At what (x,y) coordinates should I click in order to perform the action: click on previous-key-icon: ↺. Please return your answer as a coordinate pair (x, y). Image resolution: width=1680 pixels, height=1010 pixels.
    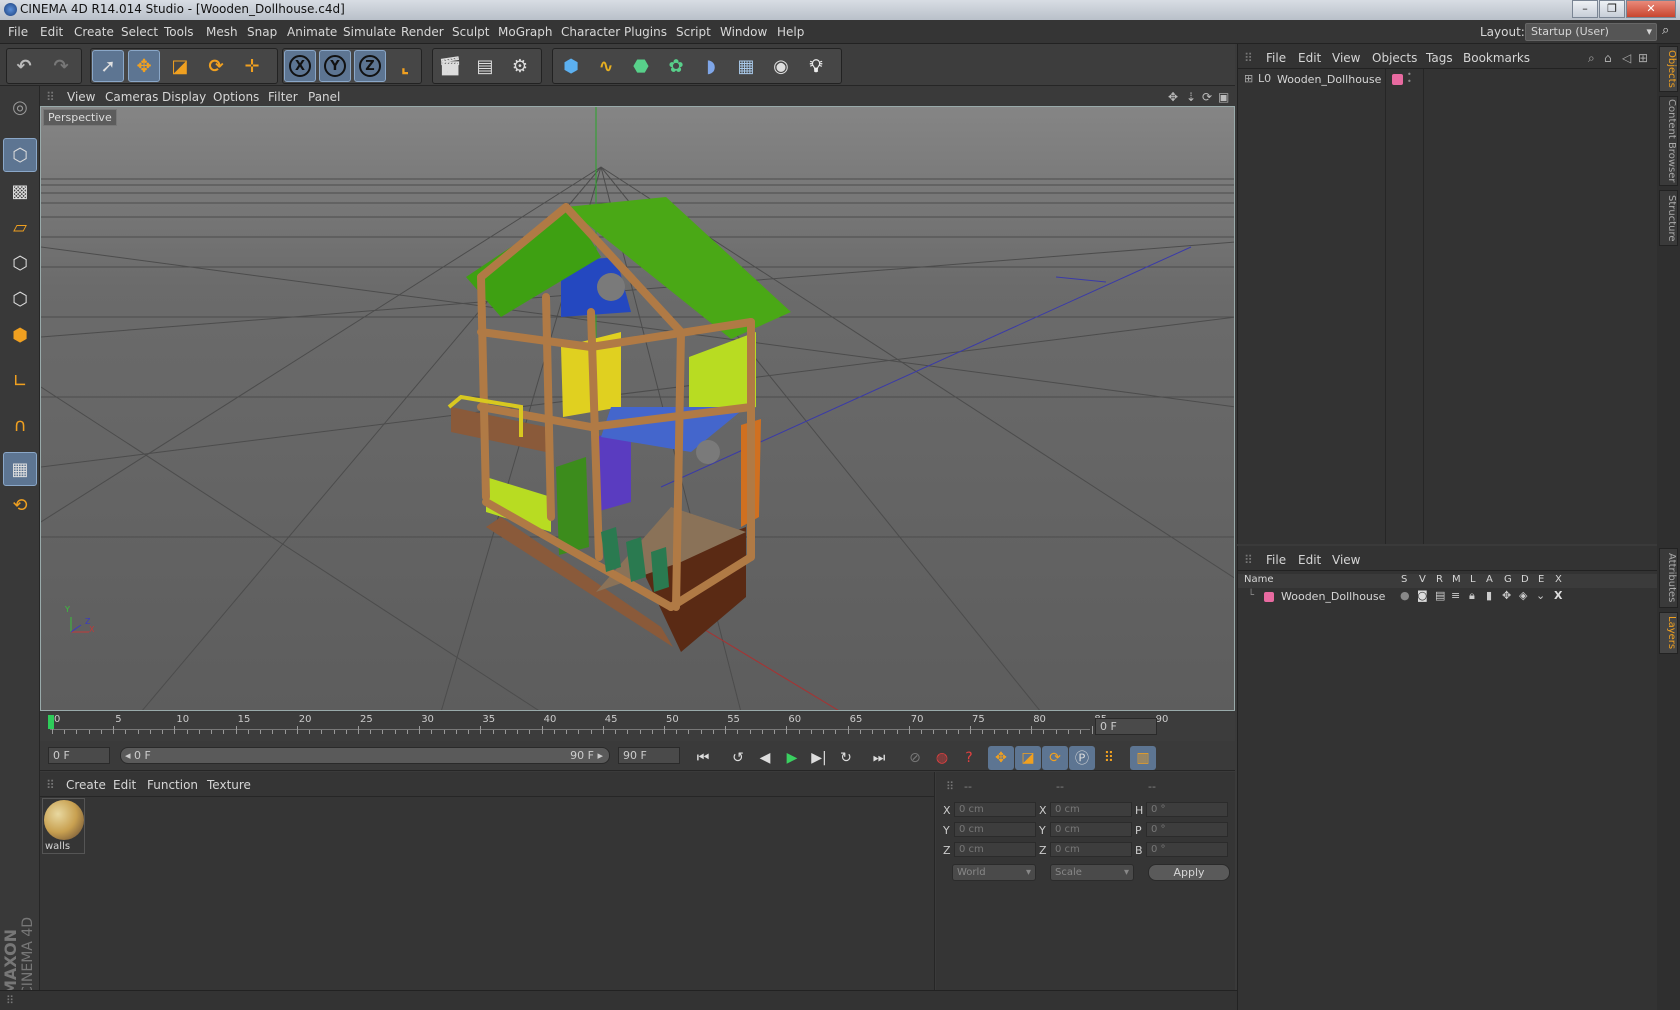
    Looking at the image, I should click on (738, 758).